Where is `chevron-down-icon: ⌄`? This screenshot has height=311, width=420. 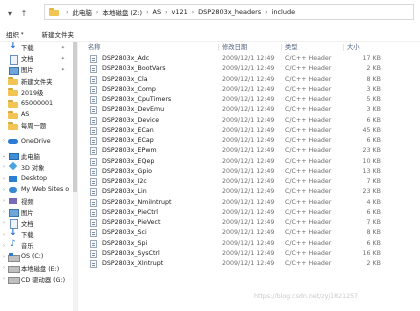
chevron-down-icon: ⌄ is located at coordinates (4, 156).